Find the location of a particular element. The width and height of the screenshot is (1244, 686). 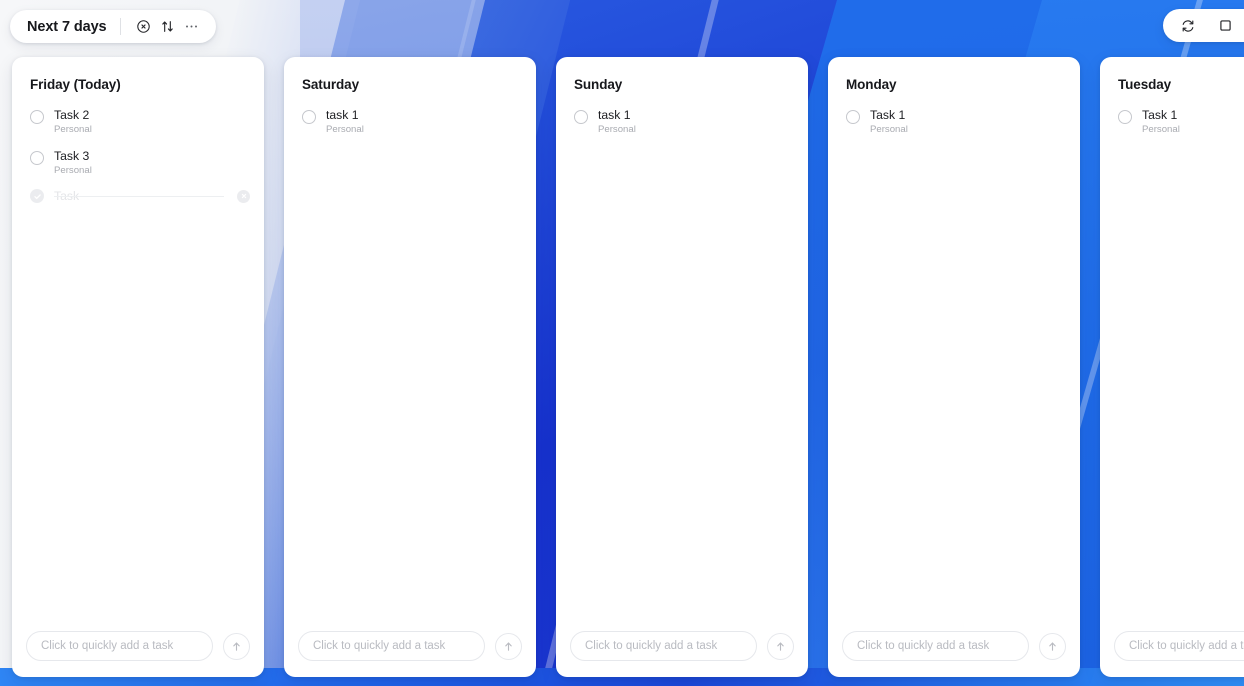

column-title: Tuesday is located at coordinates (1145, 84).